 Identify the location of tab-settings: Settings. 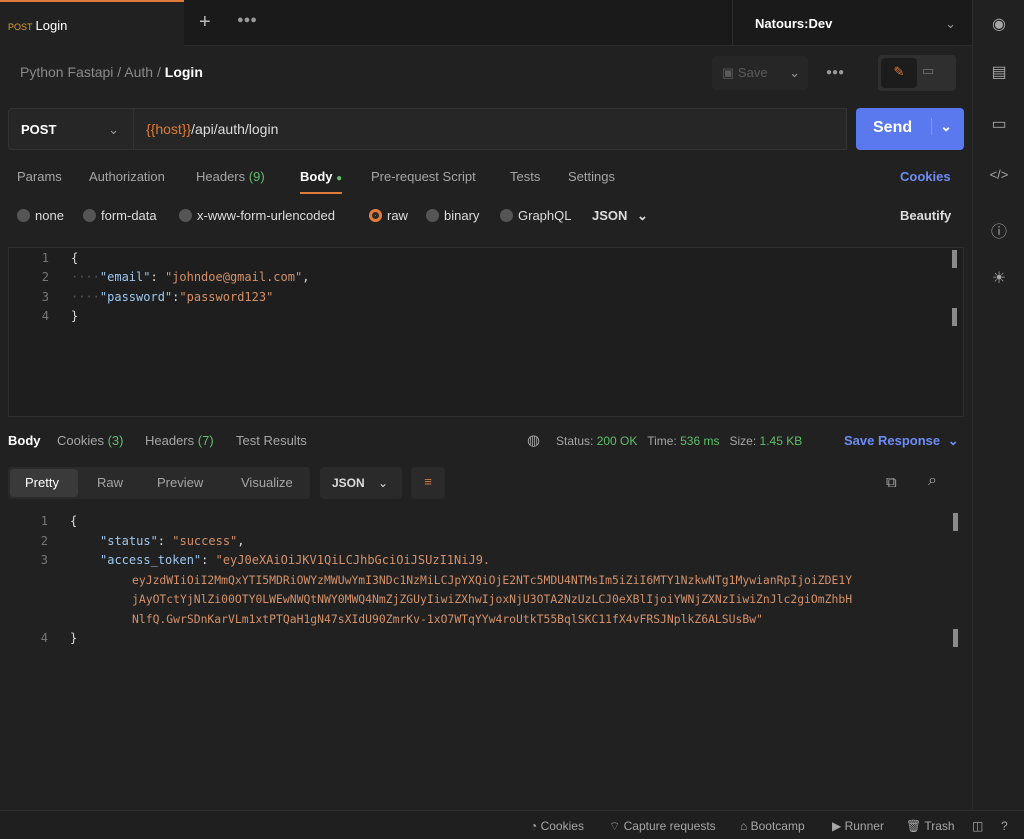
(591, 176).